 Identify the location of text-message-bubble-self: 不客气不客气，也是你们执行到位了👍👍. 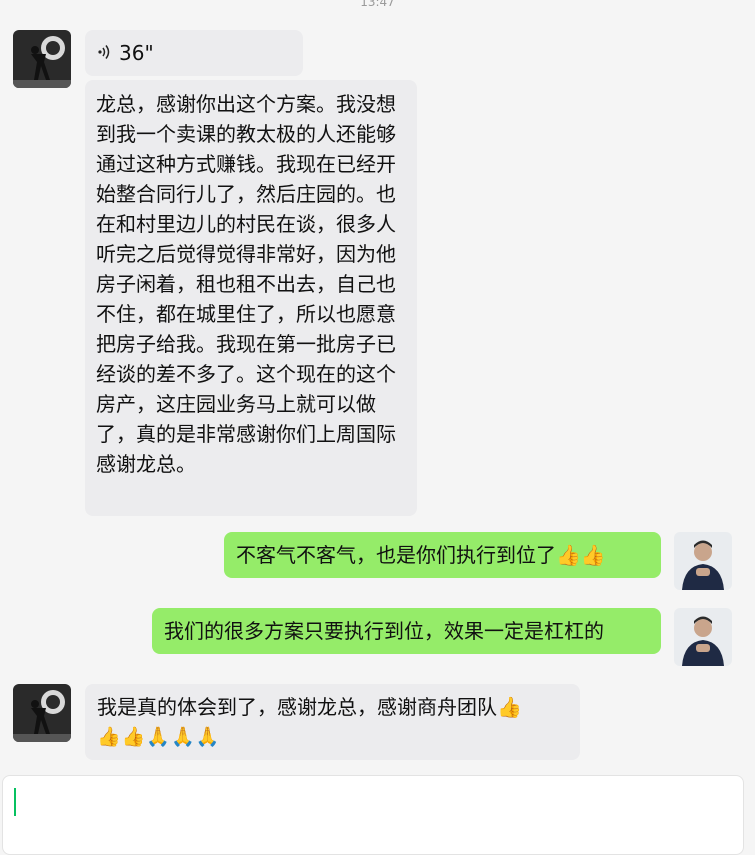
(442, 555).